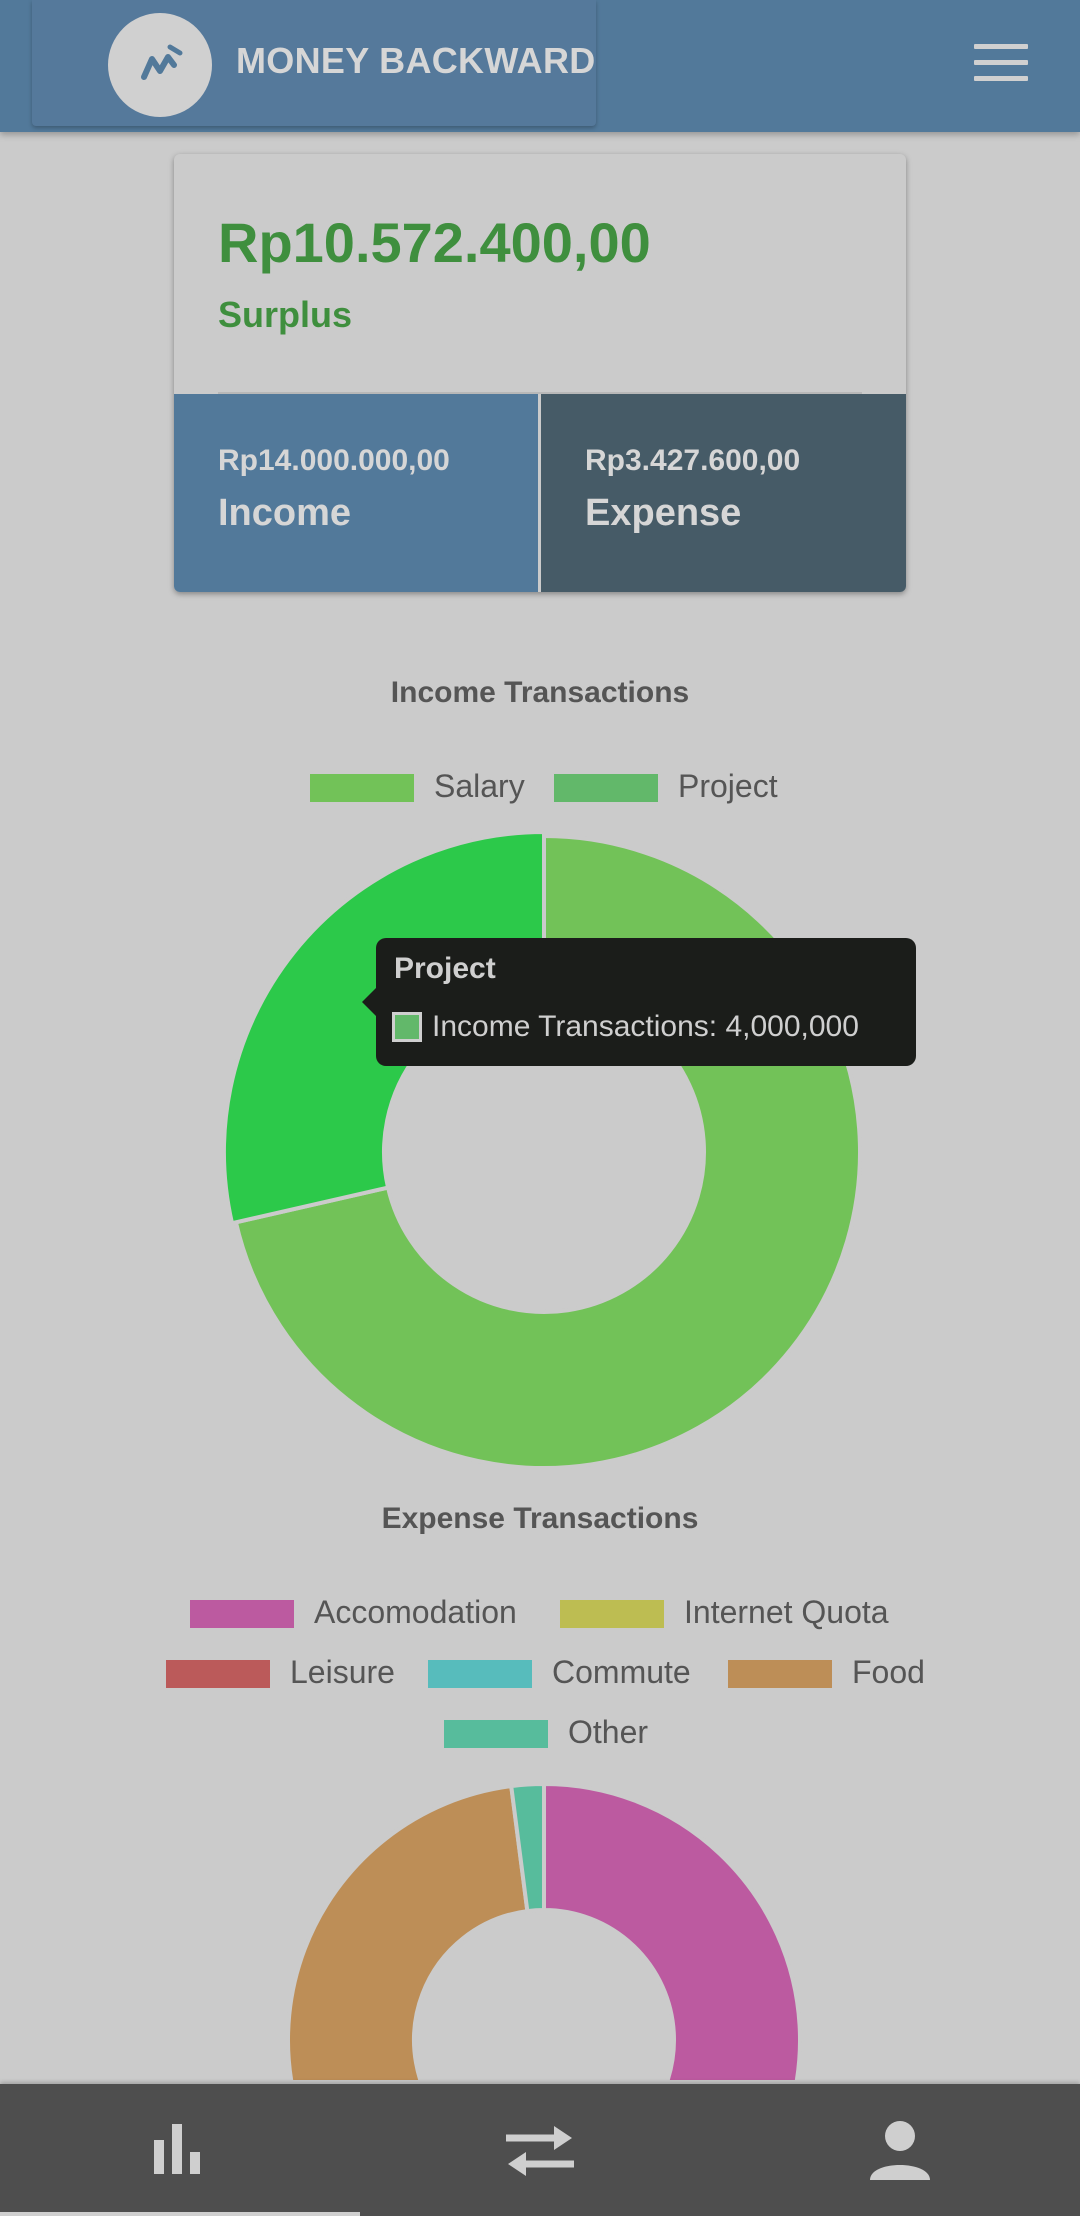 The height and width of the screenshot is (2216, 1080). Describe the element at coordinates (693, 460) in the screenshot. I see `expense-amount: Rp3.427.600,00` at that location.